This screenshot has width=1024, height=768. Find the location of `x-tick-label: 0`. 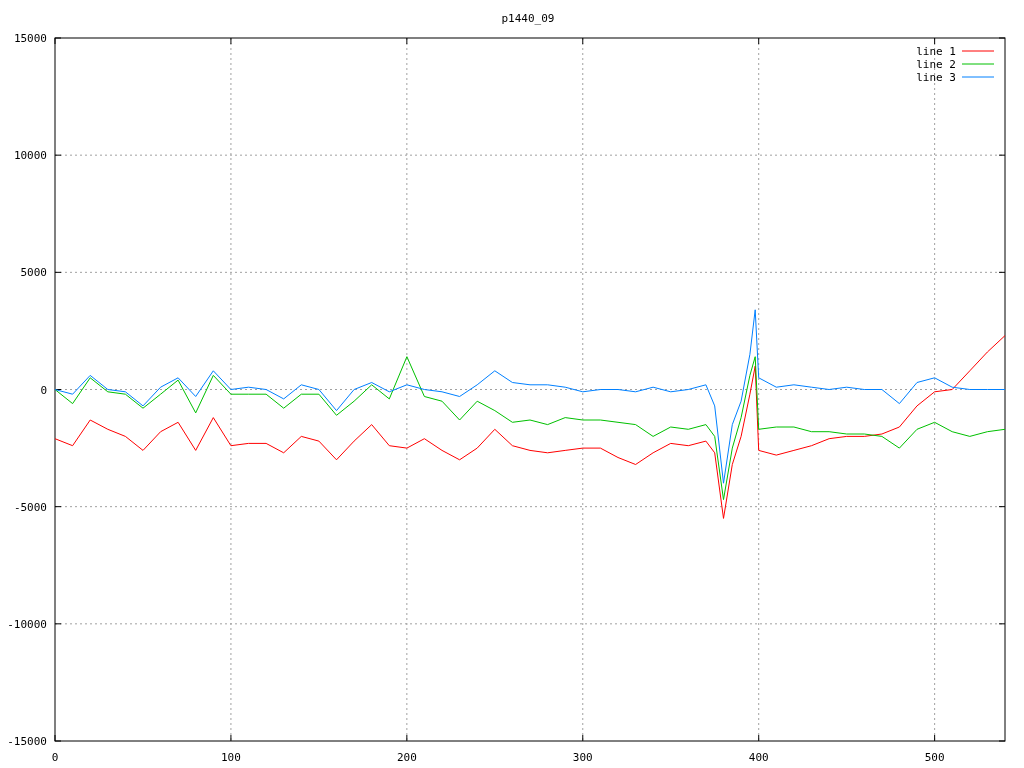

x-tick-label: 0 is located at coordinates (55, 757).